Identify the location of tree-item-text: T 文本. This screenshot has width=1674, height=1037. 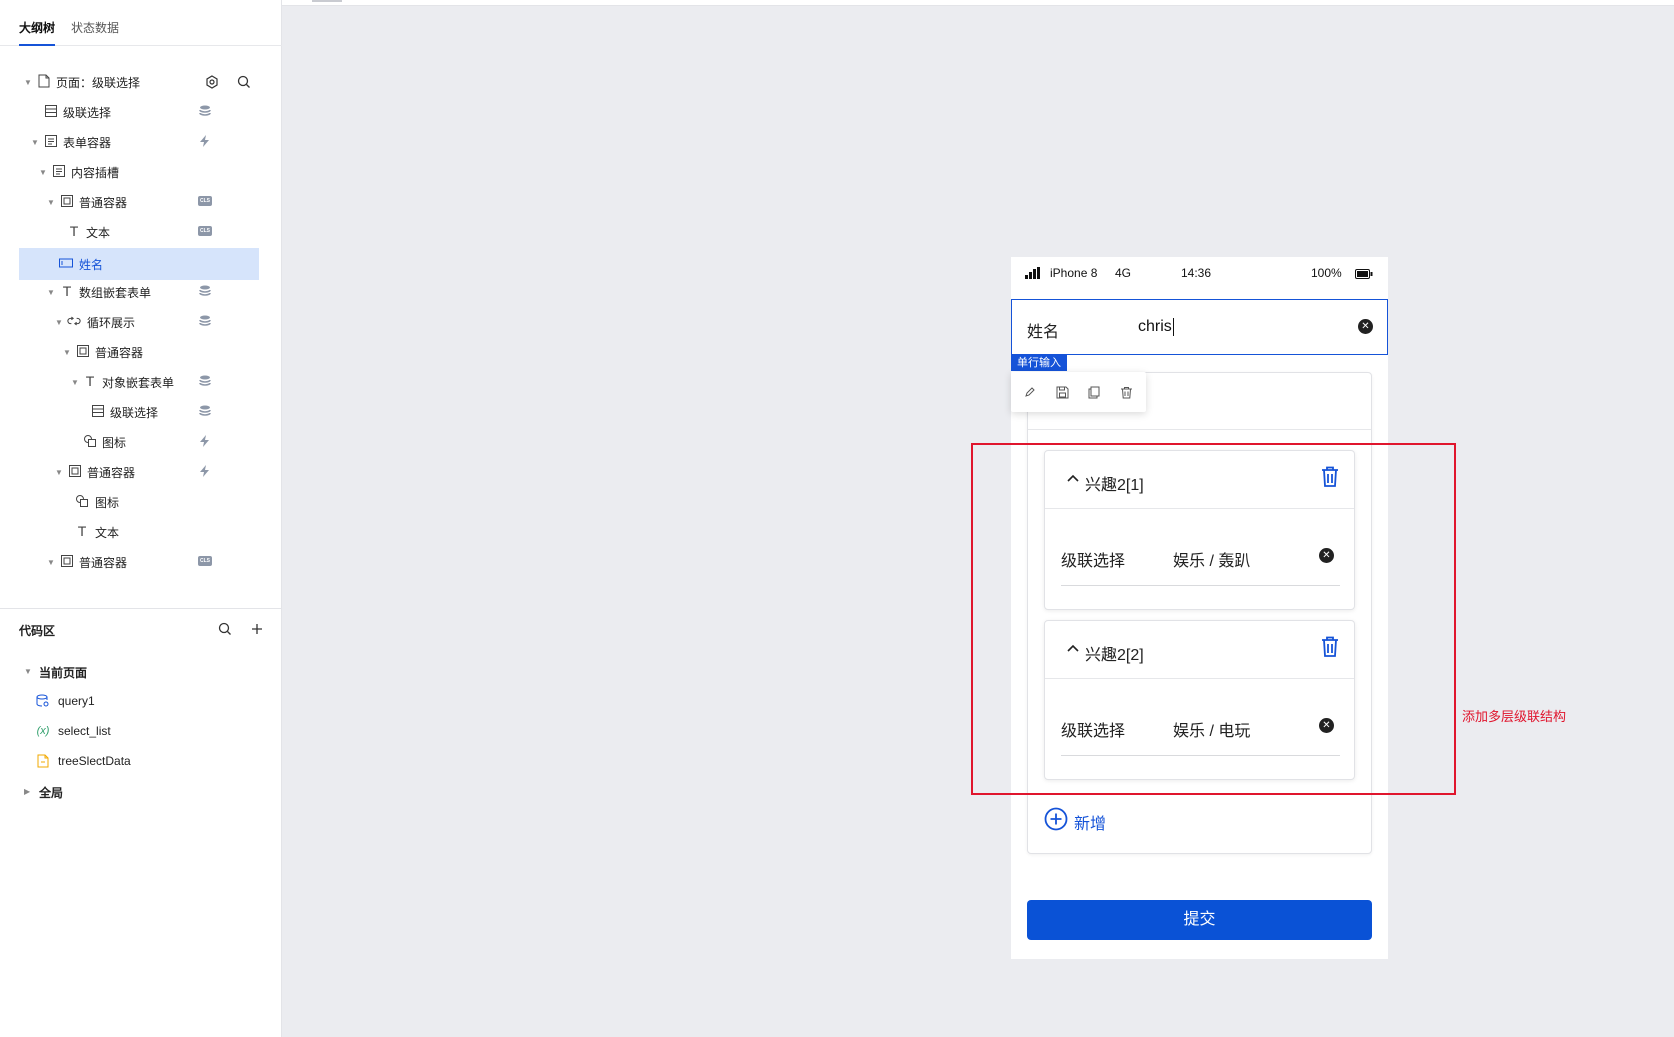
(141, 531).